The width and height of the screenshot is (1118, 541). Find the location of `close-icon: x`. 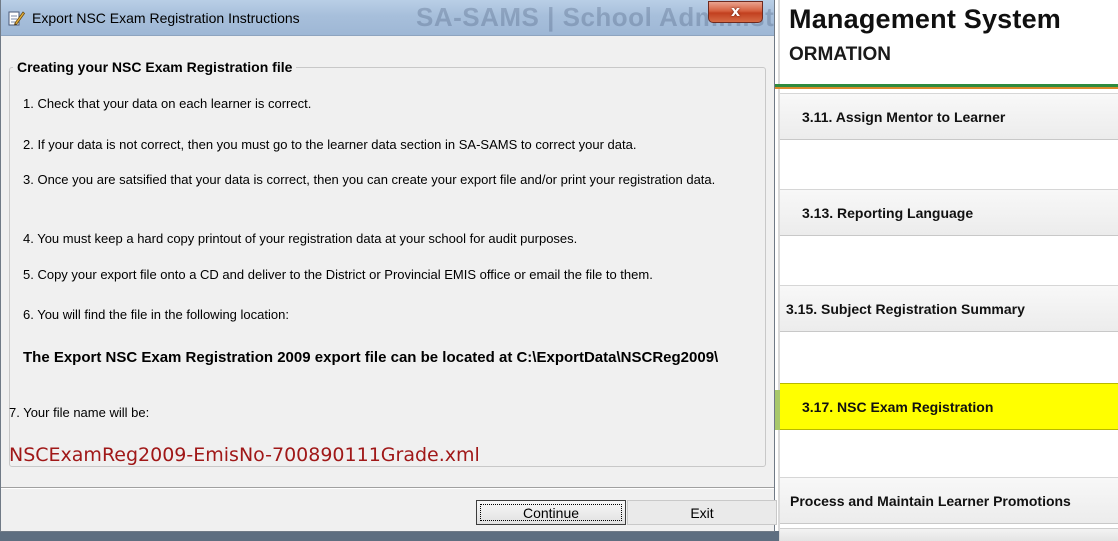

close-icon: x is located at coordinates (735, 12).